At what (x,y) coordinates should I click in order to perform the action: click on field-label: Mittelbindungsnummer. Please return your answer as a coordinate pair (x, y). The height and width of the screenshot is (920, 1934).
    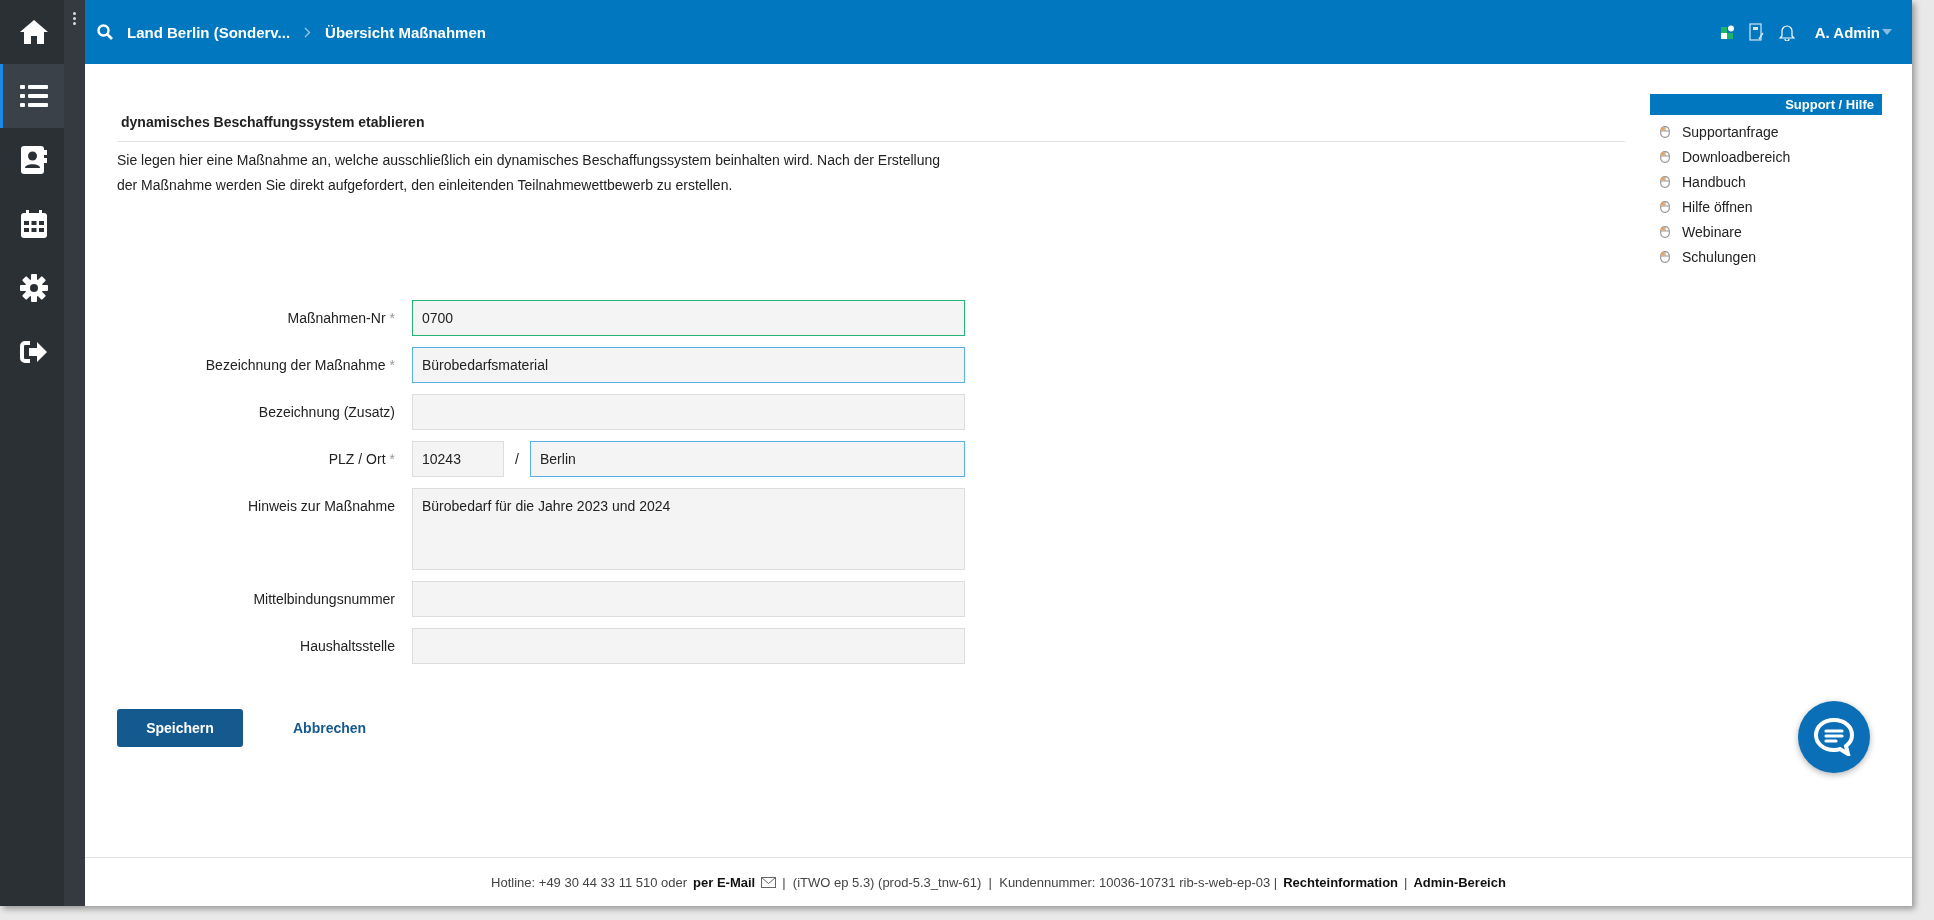
    Looking at the image, I should click on (324, 599).